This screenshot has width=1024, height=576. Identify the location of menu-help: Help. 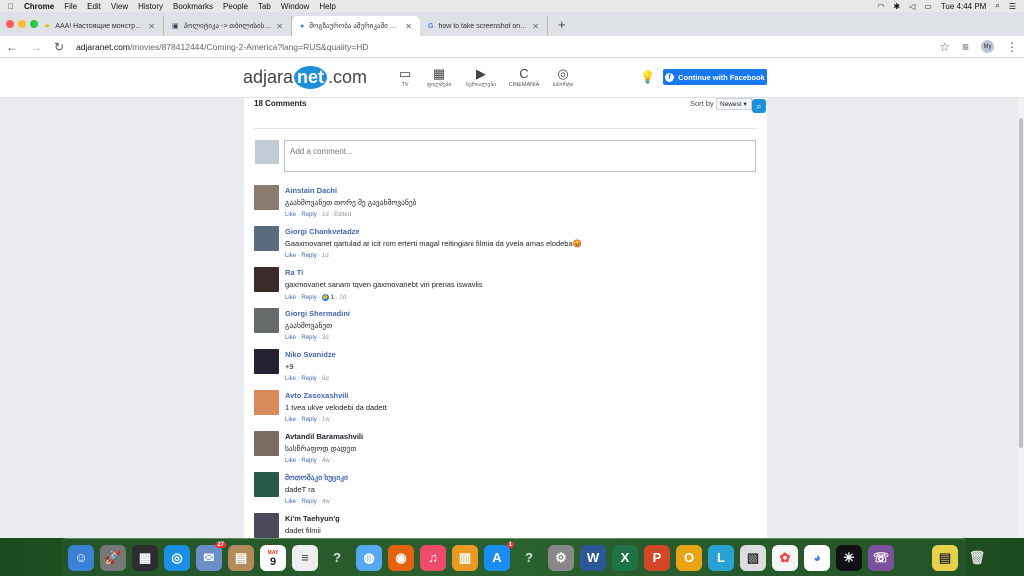
(327, 6).